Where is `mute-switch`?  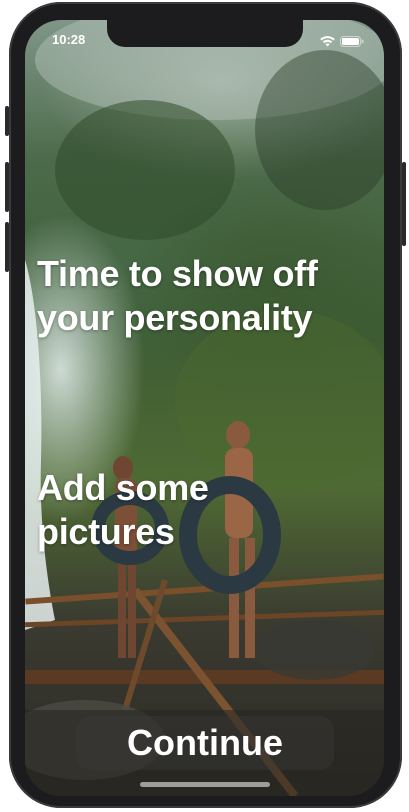 mute-switch is located at coordinates (7, 121).